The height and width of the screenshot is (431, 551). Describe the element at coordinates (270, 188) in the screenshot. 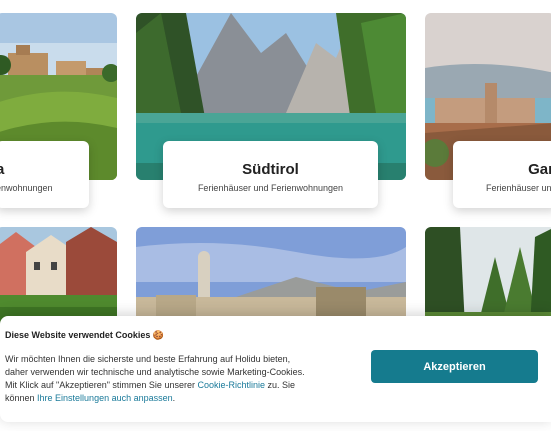

I see `destination-subtitle: Ferienhäuser und Ferienwohnungen` at that location.